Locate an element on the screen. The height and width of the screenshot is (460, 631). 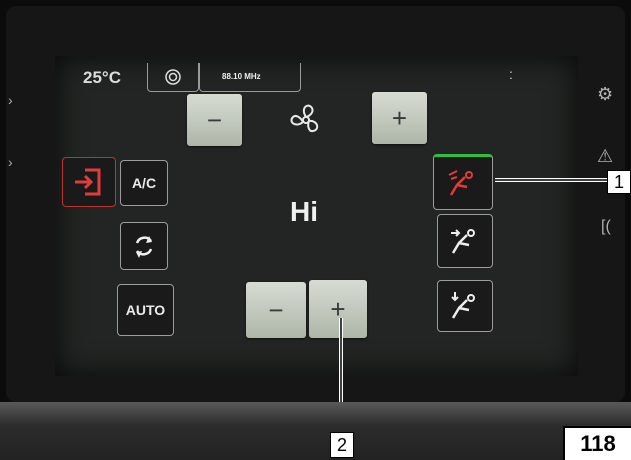
callout-1: 1 is located at coordinates (619, 182).